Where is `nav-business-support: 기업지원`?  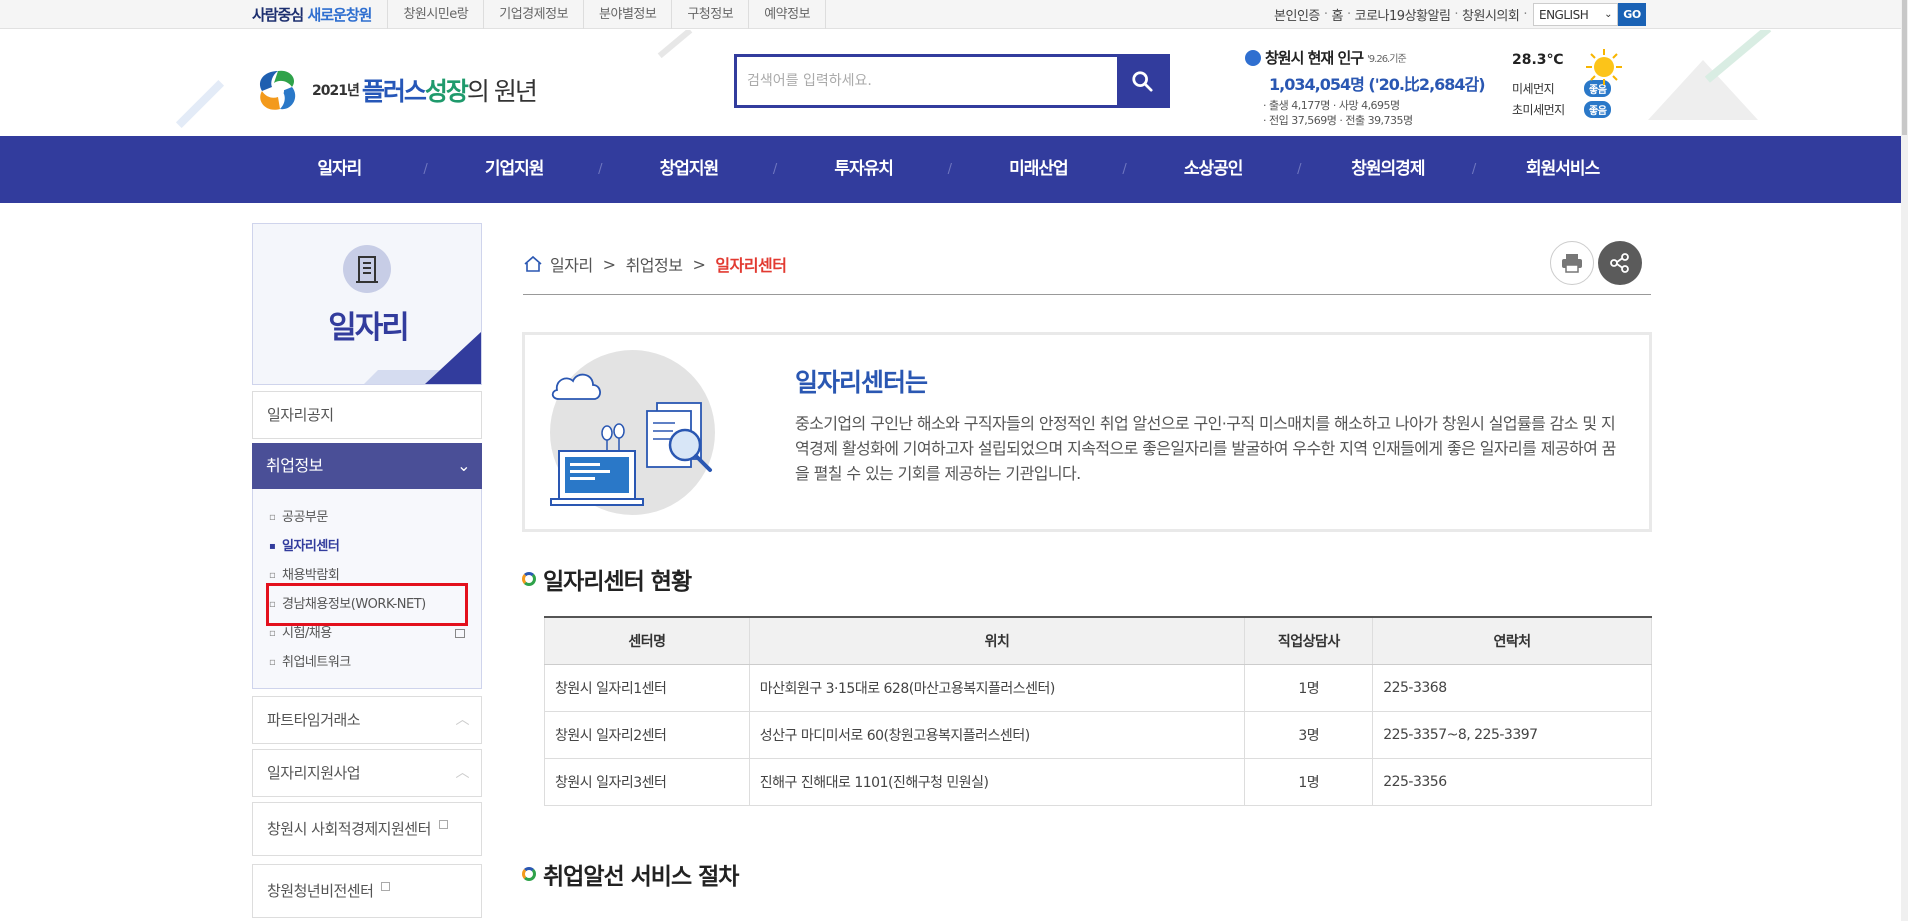
nav-business-support: 기업지원 is located at coordinates (514, 169).